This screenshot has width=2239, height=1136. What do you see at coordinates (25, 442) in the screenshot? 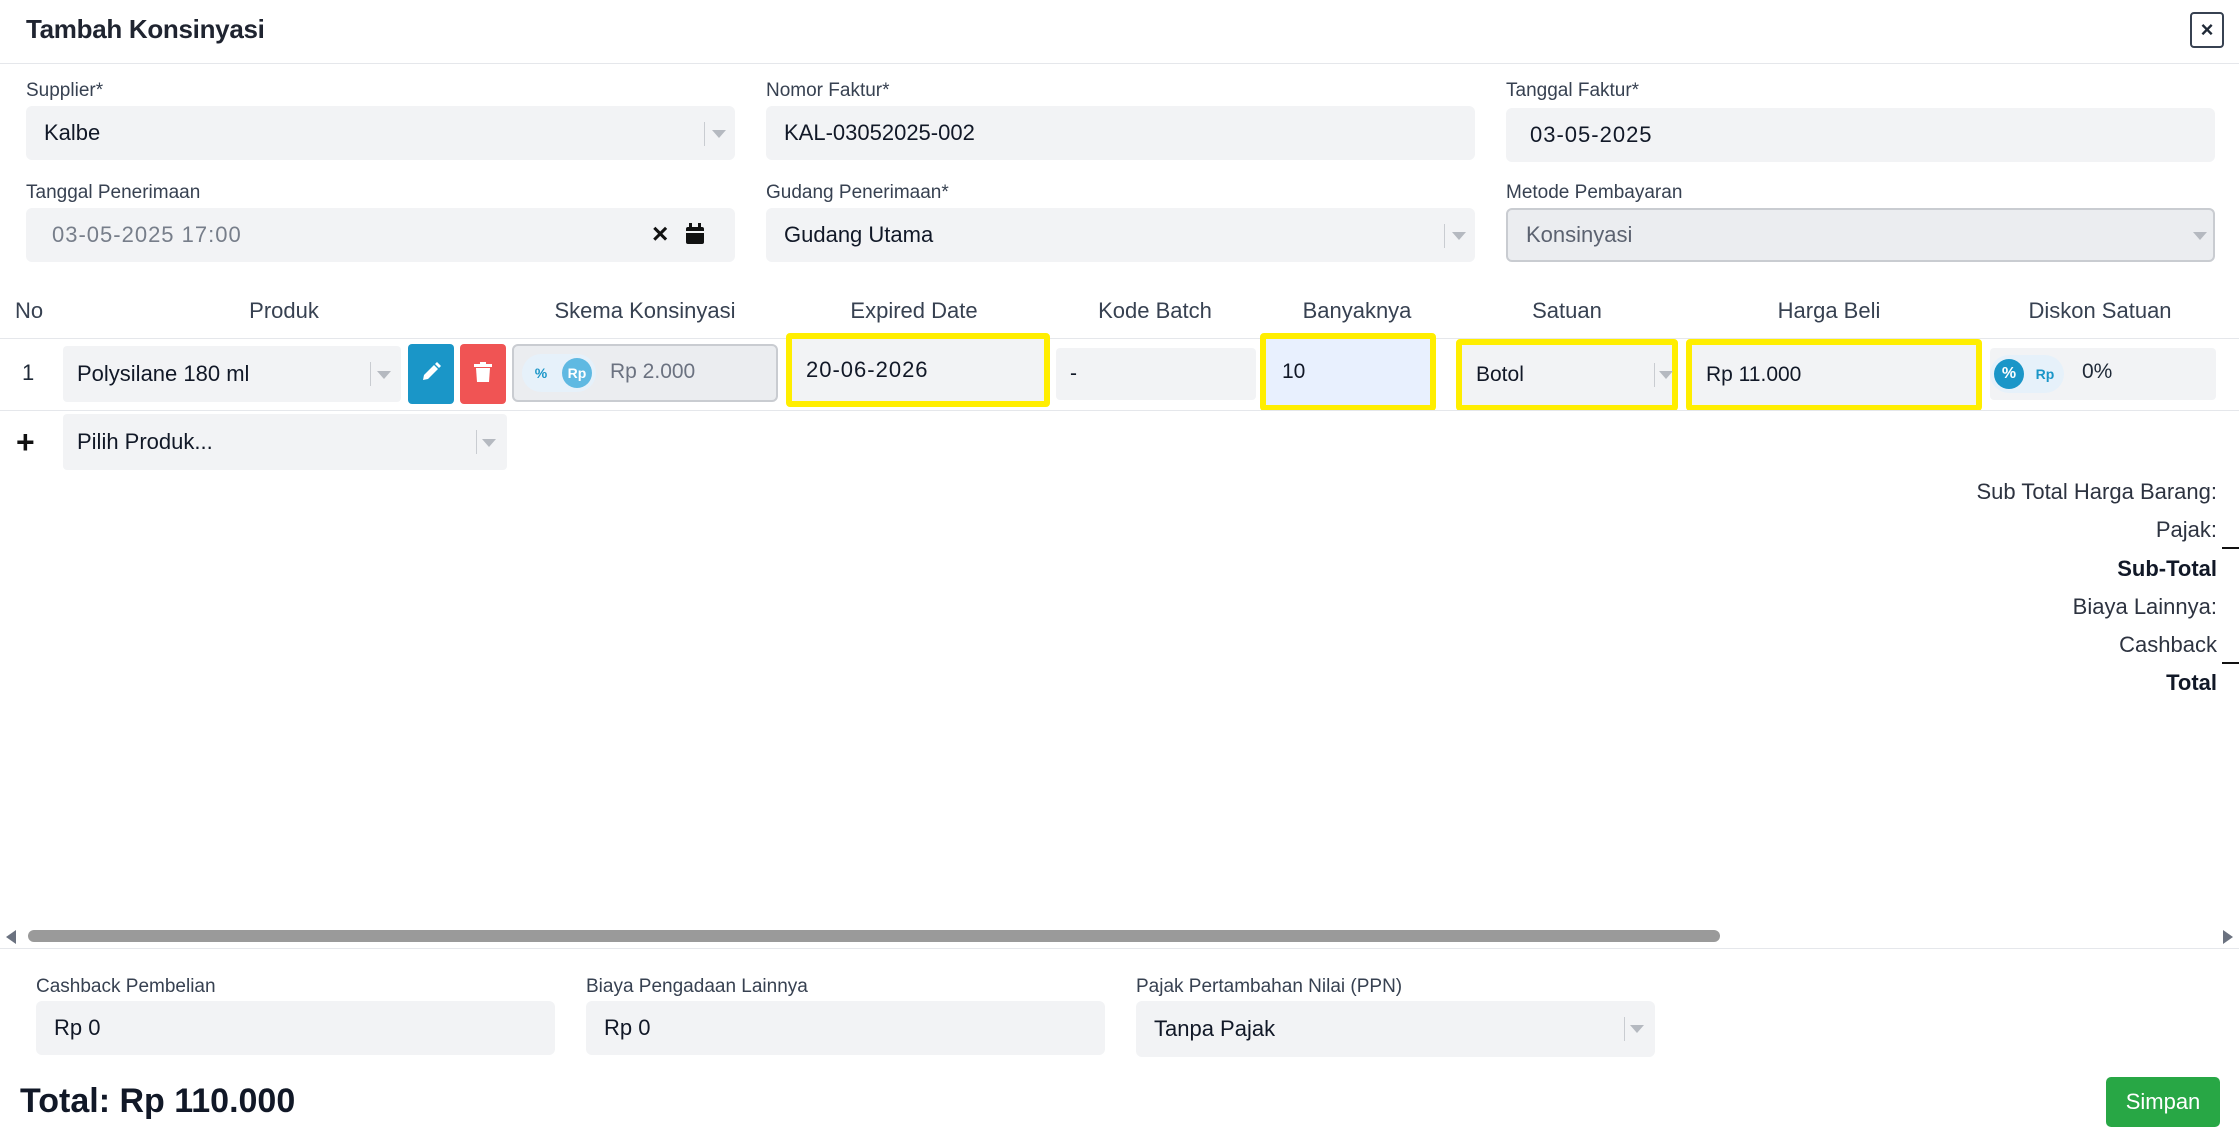
I see `add-row-icon: +` at bounding box center [25, 442].